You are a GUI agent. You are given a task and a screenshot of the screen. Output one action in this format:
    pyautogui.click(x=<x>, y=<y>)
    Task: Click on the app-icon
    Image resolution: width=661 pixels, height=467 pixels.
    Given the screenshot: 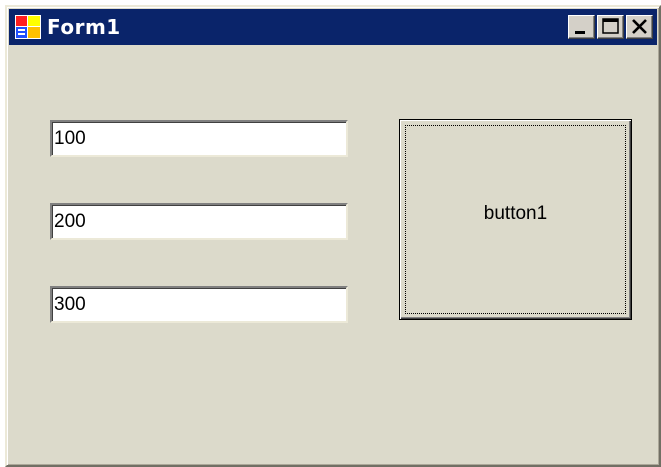 What is the action you would take?
    pyautogui.click(x=28, y=27)
    